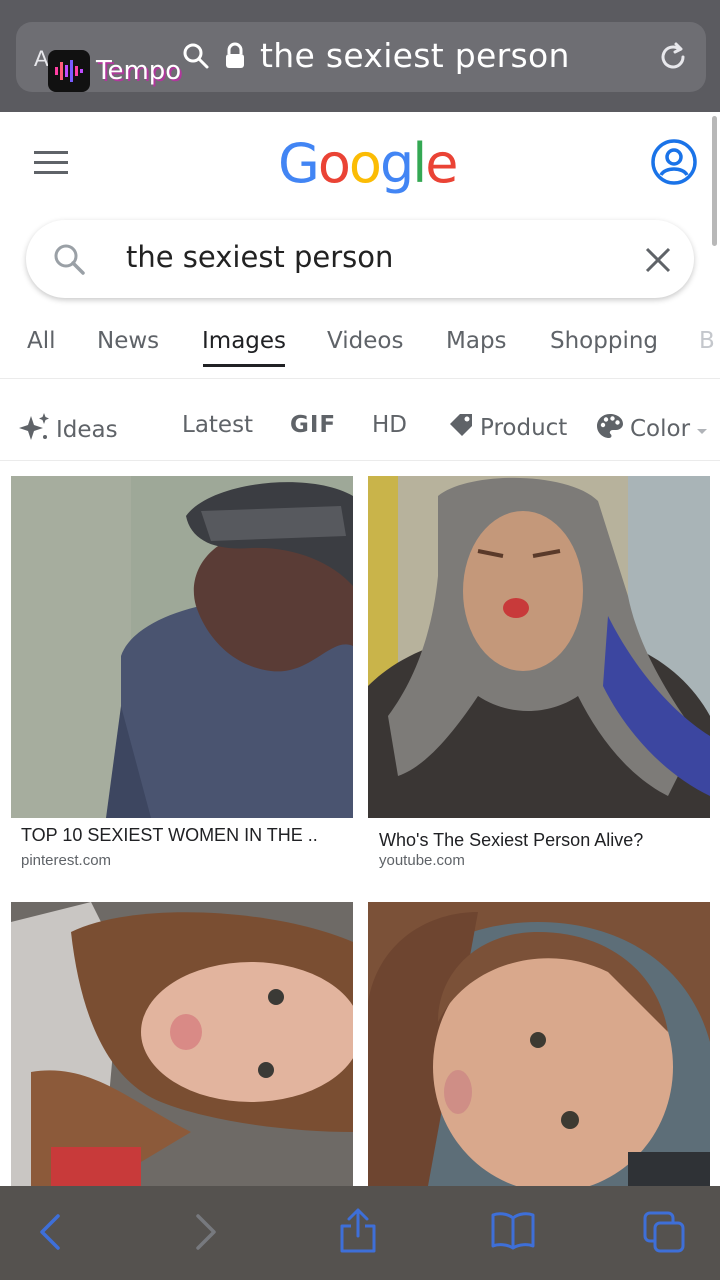 The width and height of the screenshot is (720, 1280). I want to click on result-source-2: youtube.com, so click(422, 860).